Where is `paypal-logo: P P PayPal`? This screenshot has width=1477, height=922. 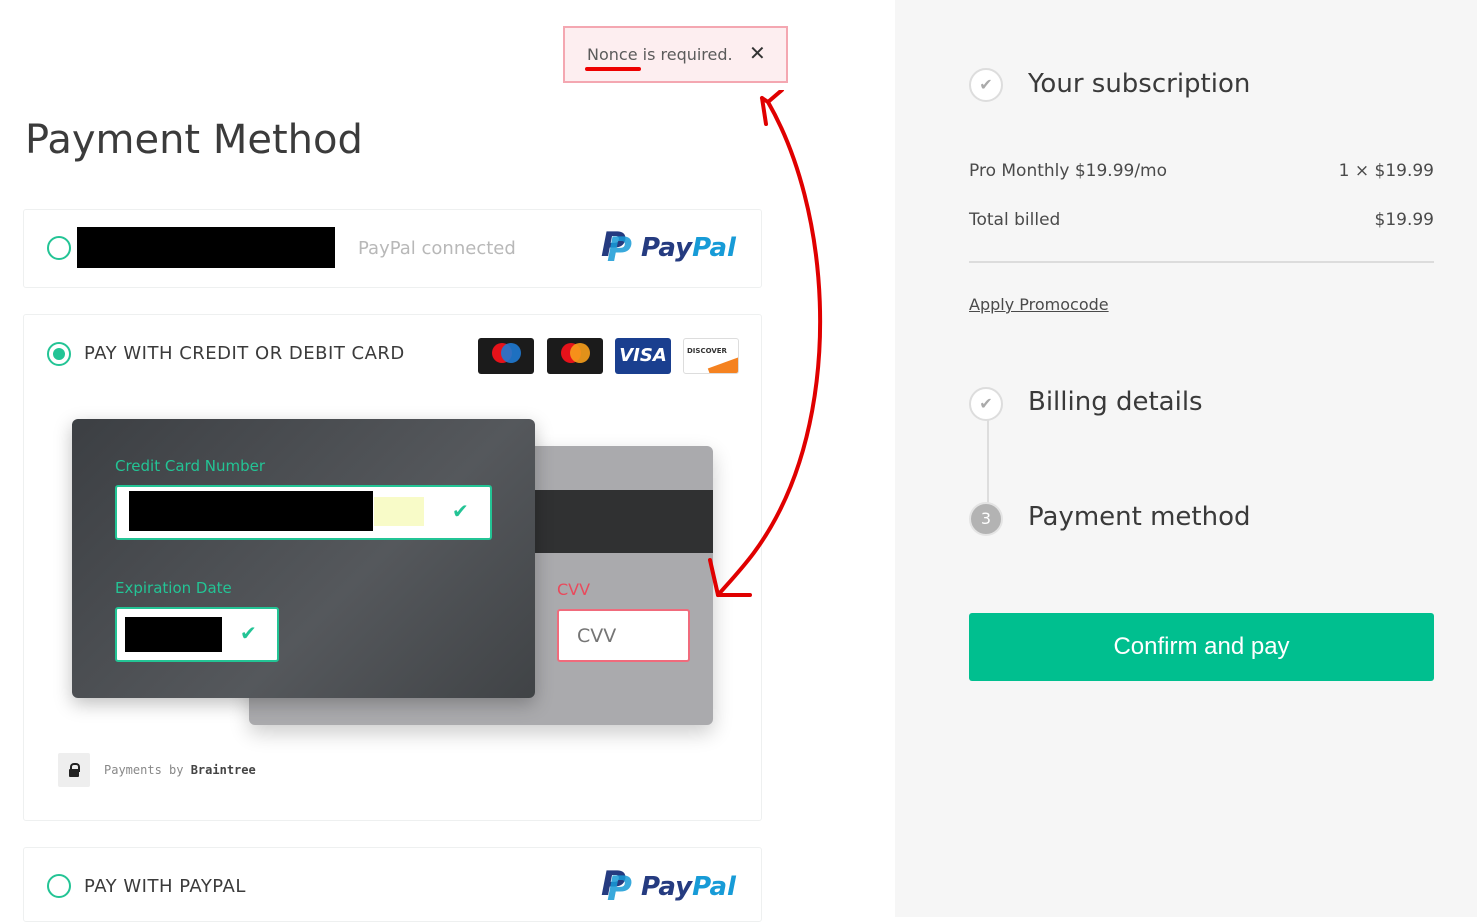
paypal-logo: P P PayPal is located at coordinates (668, 886).